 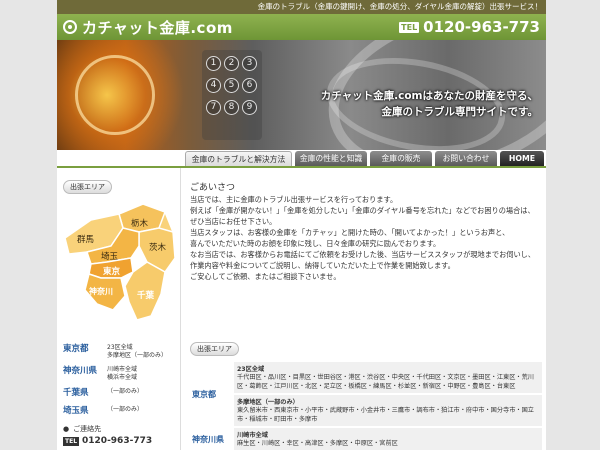 I want to click on map-label-saitama: 埼玉, so click(x=110, y=256).